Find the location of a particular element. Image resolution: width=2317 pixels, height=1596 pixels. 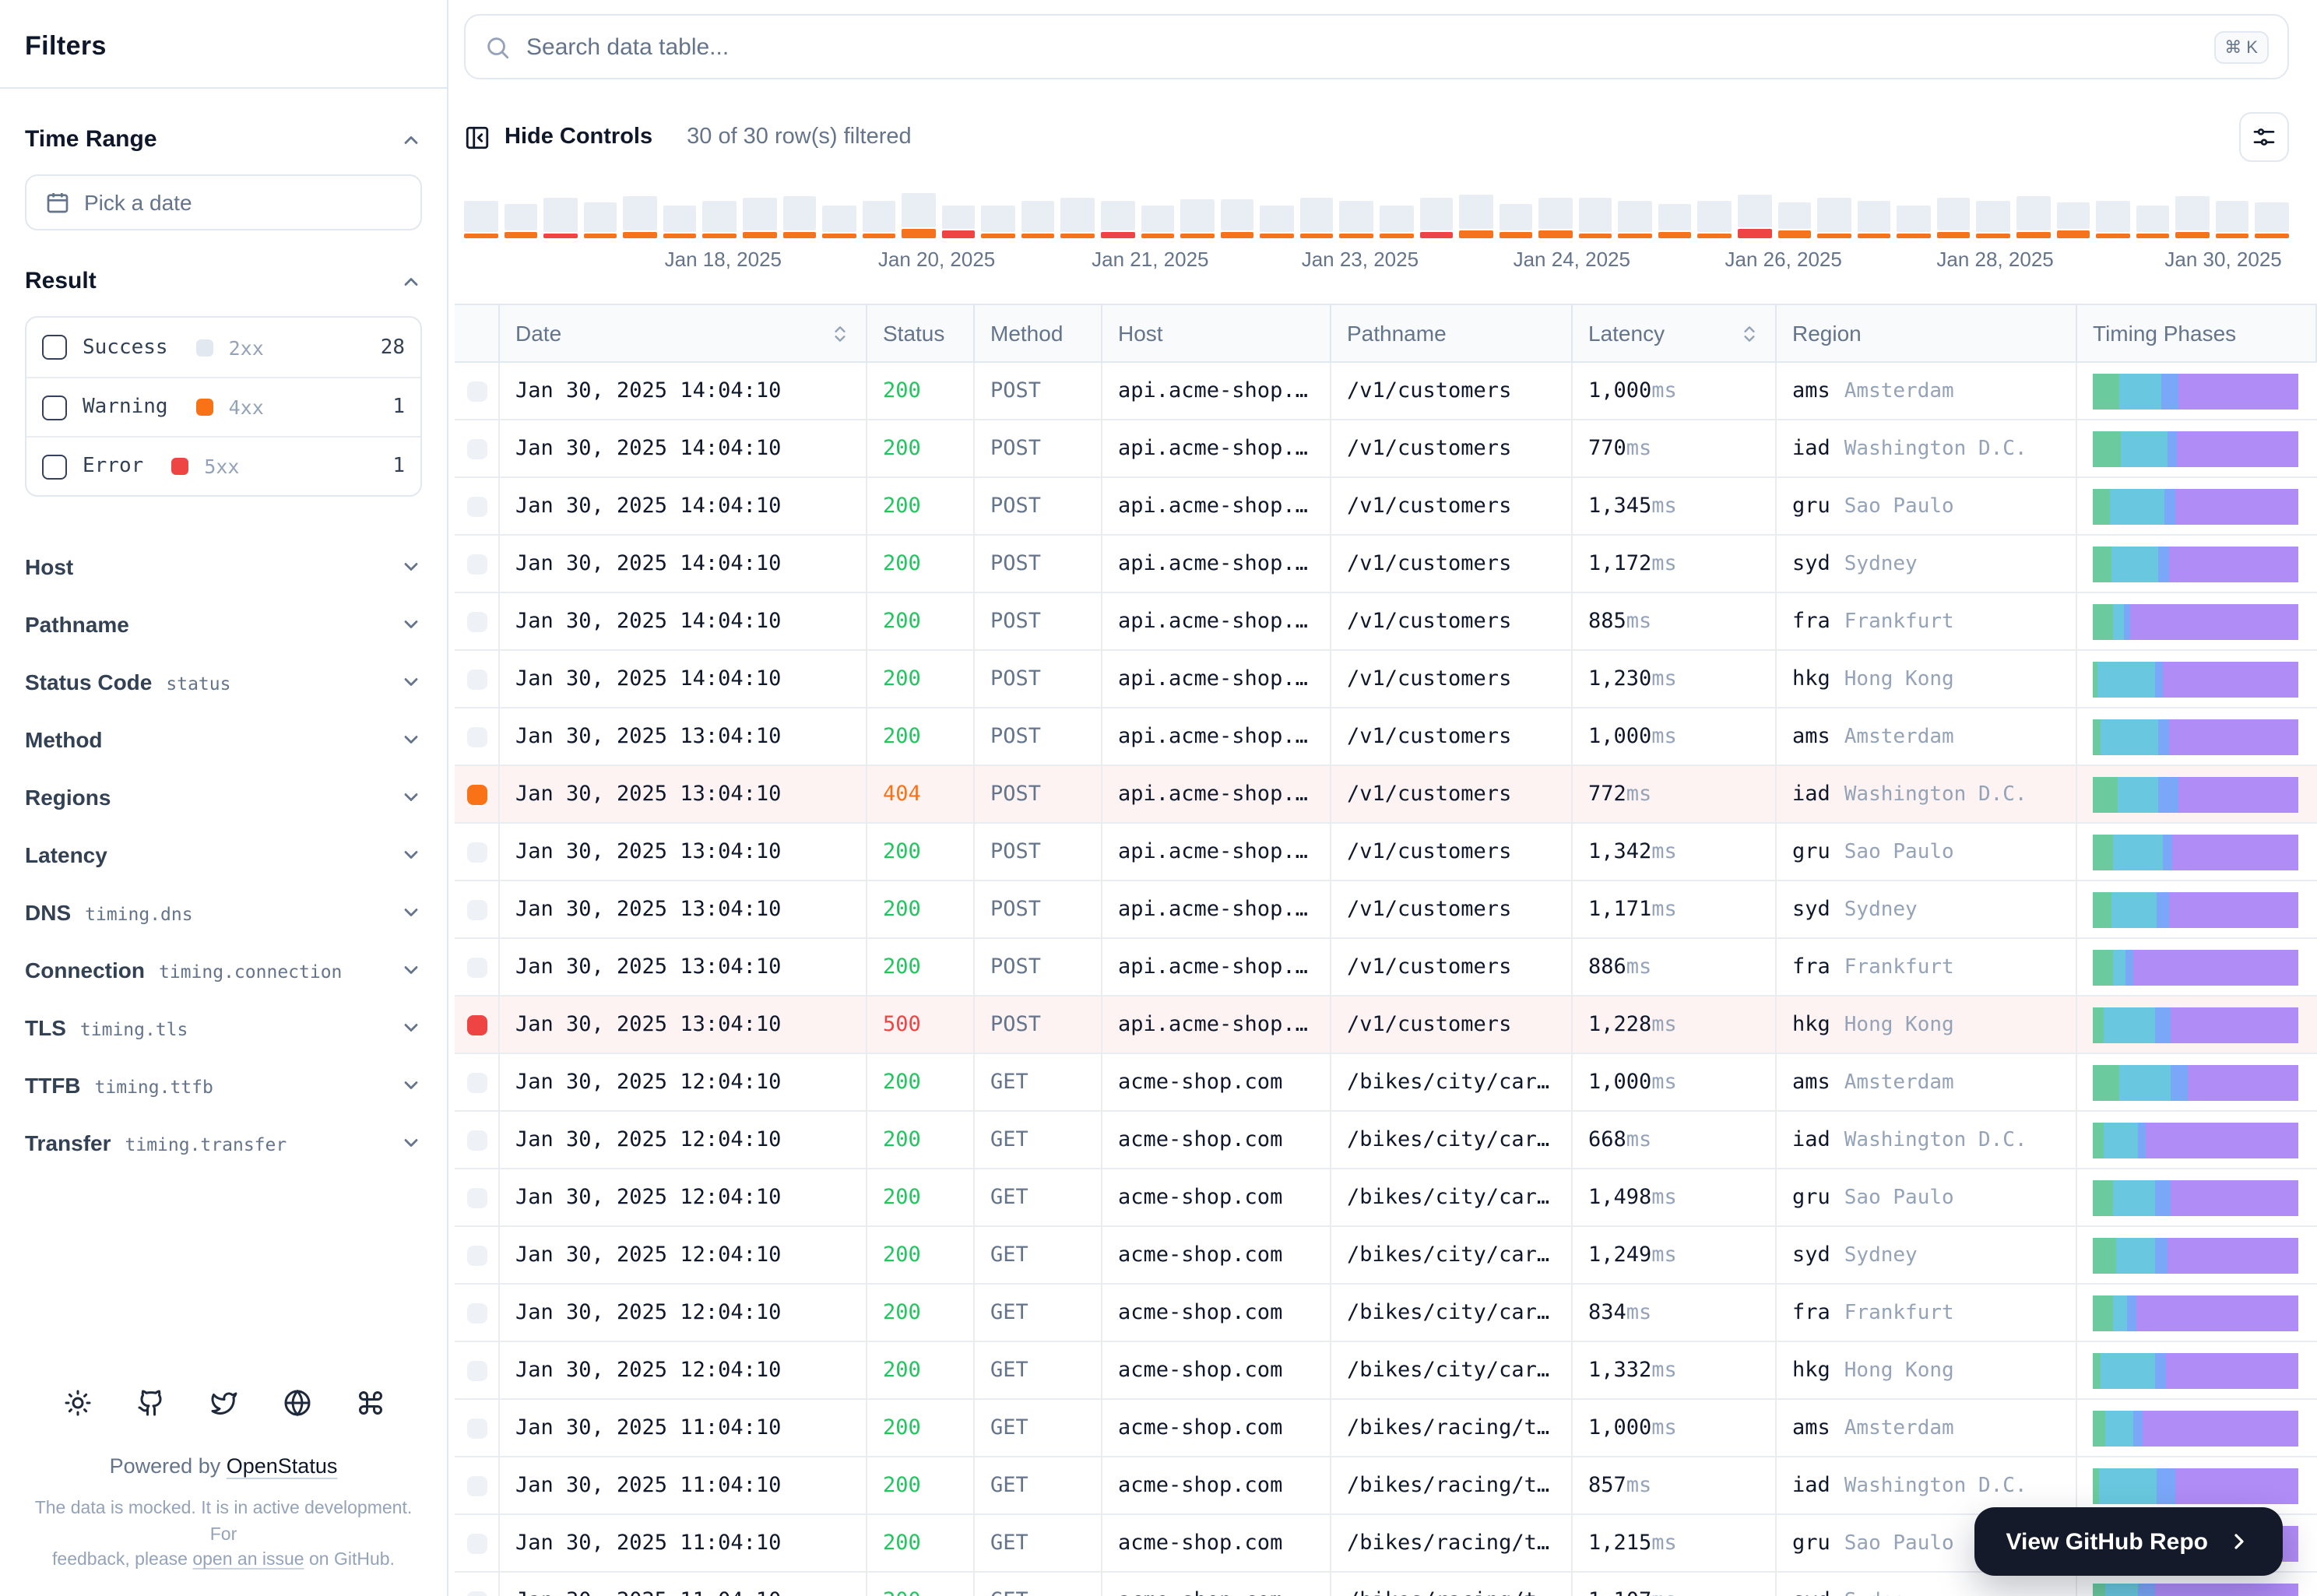

command-icon is located at coordinates (370, 1403).